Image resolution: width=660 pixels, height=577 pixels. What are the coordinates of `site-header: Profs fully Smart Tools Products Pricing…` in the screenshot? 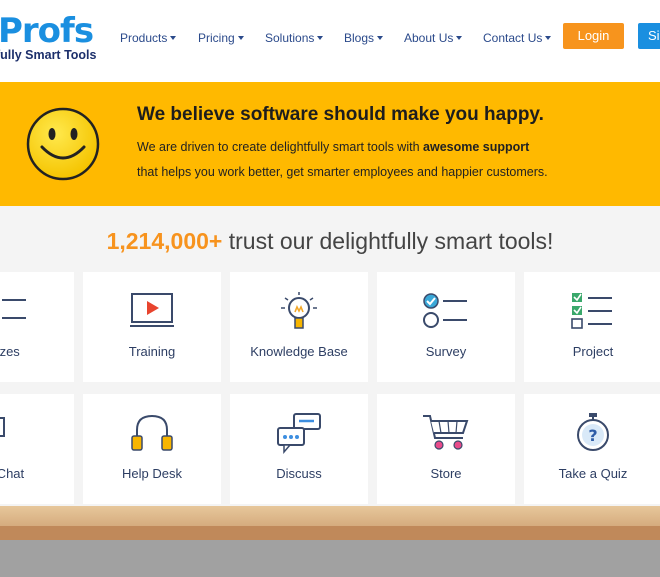 It's located at (330, 41).